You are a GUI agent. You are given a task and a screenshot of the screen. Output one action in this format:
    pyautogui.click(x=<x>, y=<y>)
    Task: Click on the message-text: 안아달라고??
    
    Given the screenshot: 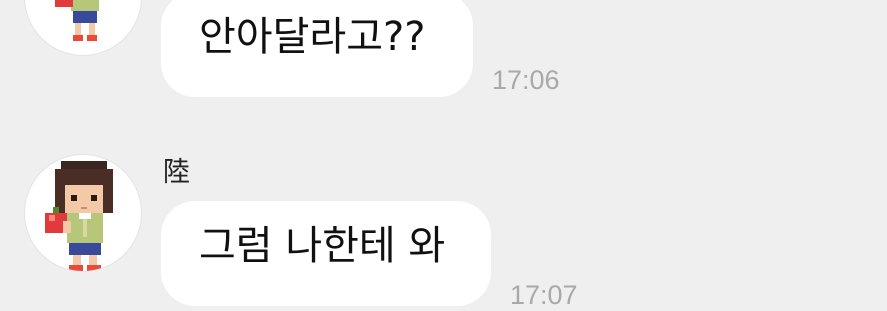 What is the action you would take?
    pyautogui.click(x=312, y=37)
    